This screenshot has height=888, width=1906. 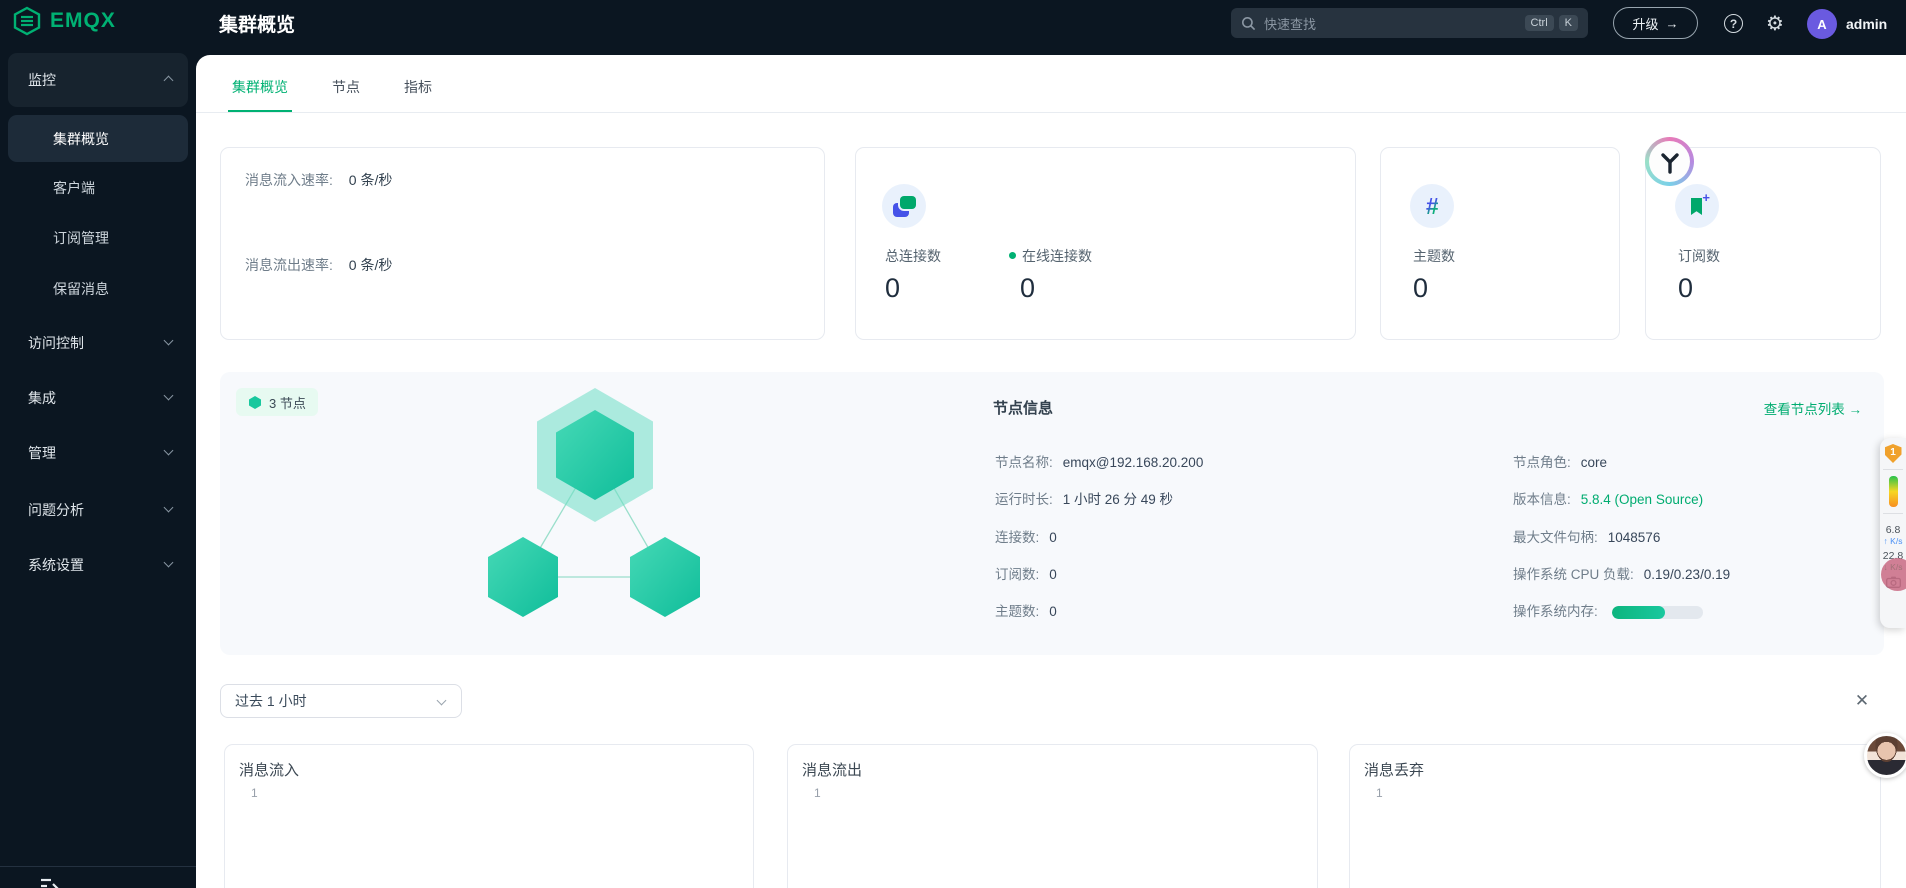 What do you see at coordinates (1686, 288) in the screenshot?
I see `subscriptions-value: 0` at bounding box center [1686, 288].